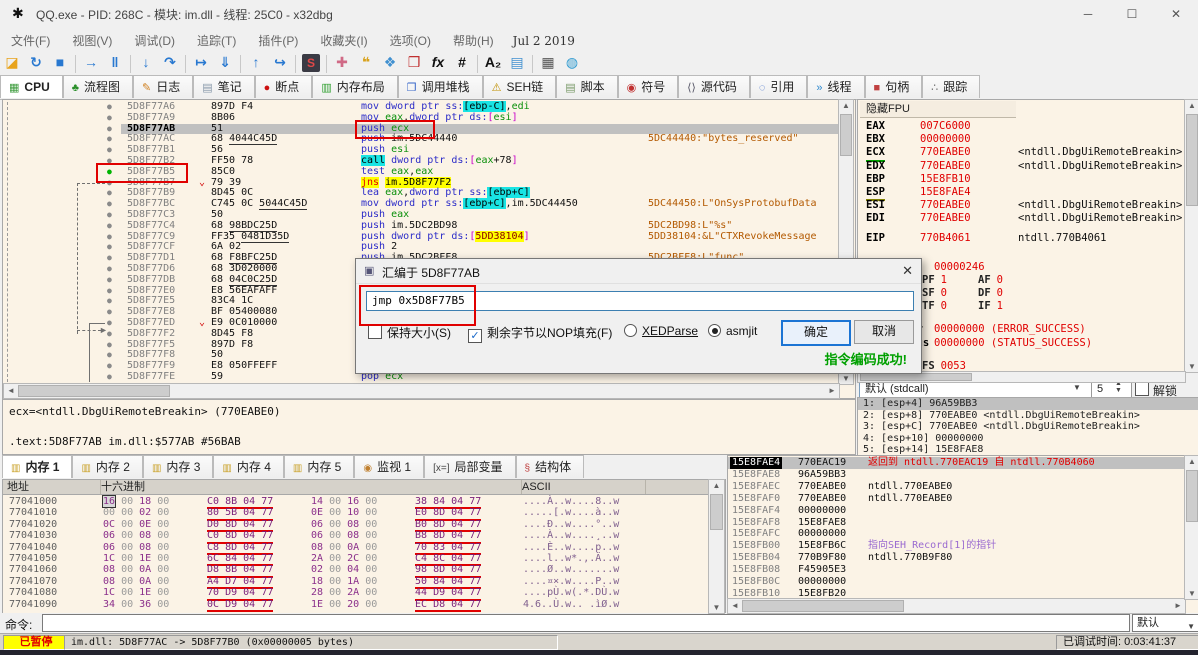 This screenshot has height=655, width=1198. Describe the element at coordinates (586, 623) in the screenshot. I see `command-input` at that location.